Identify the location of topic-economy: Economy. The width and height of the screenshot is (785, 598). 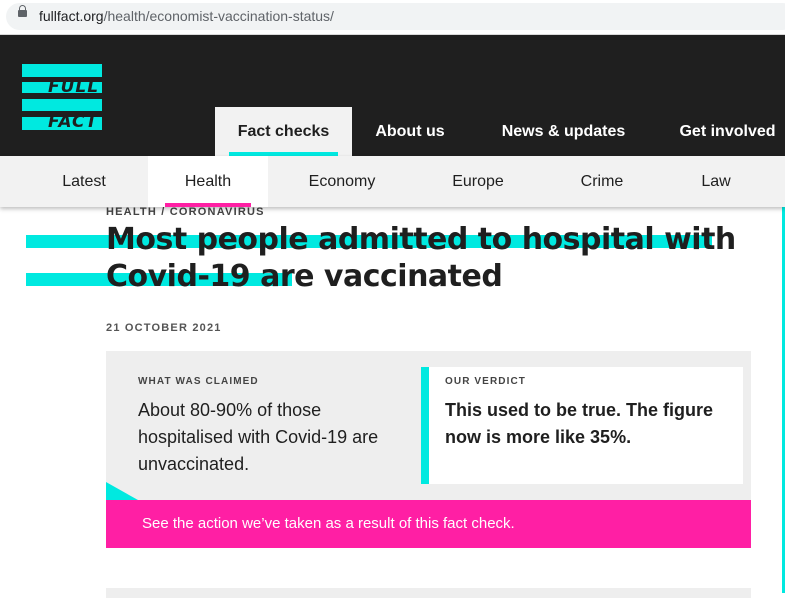
(342, 181).